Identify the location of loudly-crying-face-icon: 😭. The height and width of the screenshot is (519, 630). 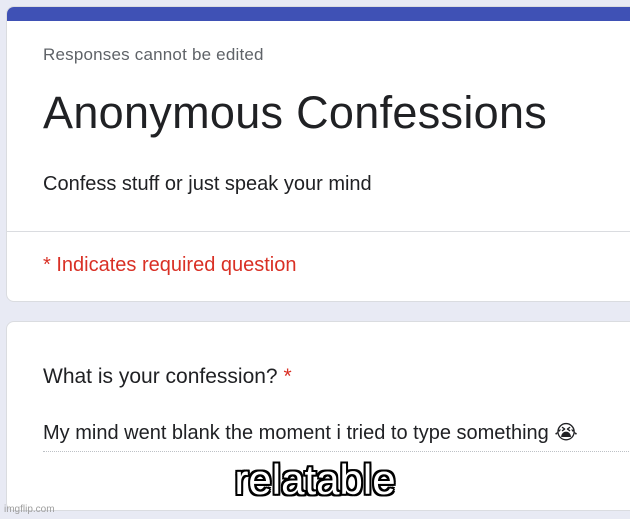
(566, 432).